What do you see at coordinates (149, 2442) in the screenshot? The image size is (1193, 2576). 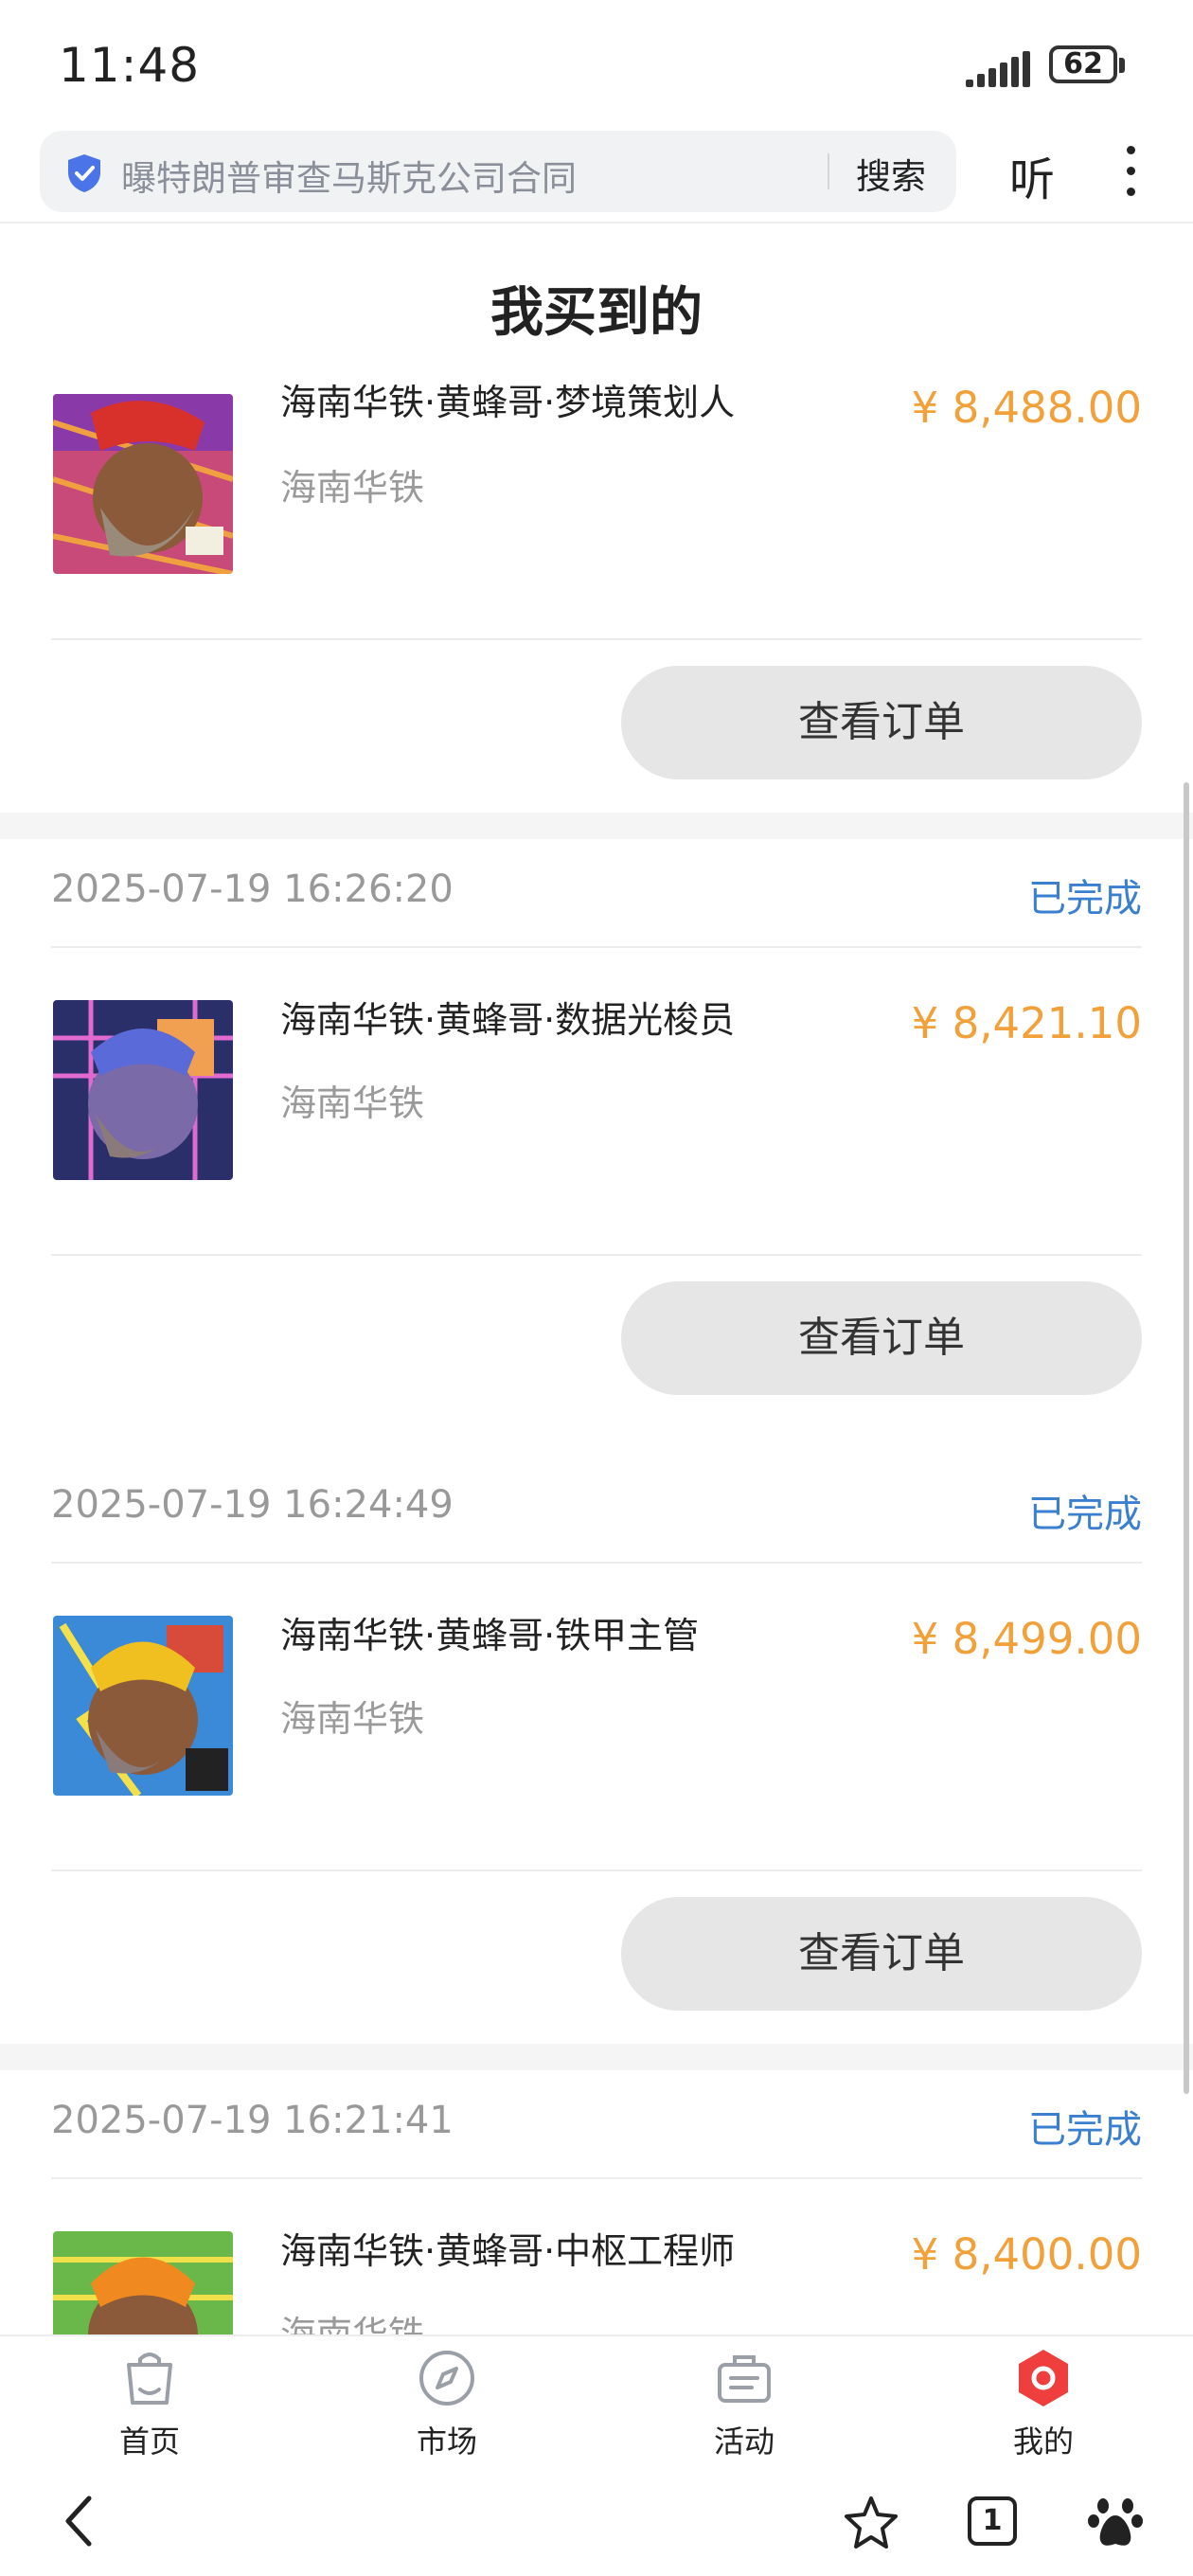 I see `tab-label: 首页` at bounding box center [149, 2442].